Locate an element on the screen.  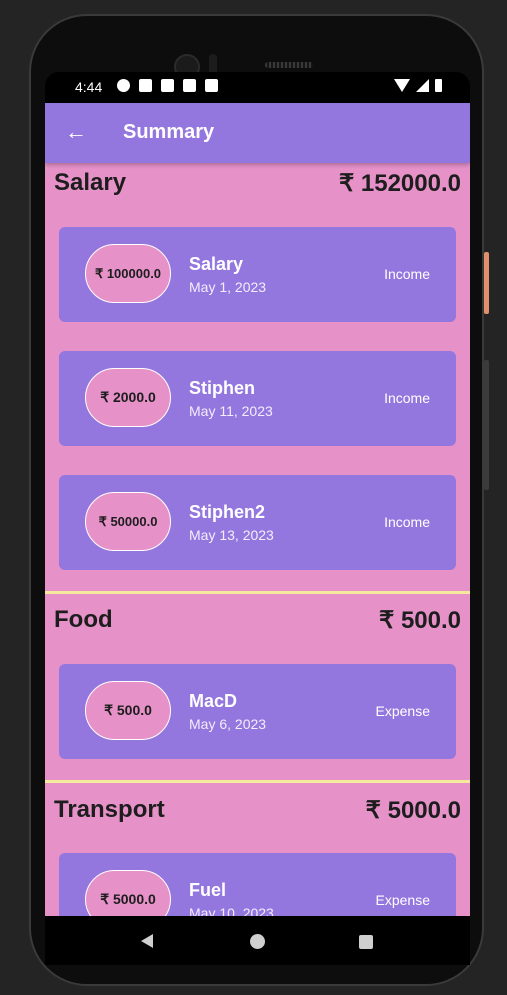
amount-badge: ₹ 500.0 is located at coordinates (128, 710).